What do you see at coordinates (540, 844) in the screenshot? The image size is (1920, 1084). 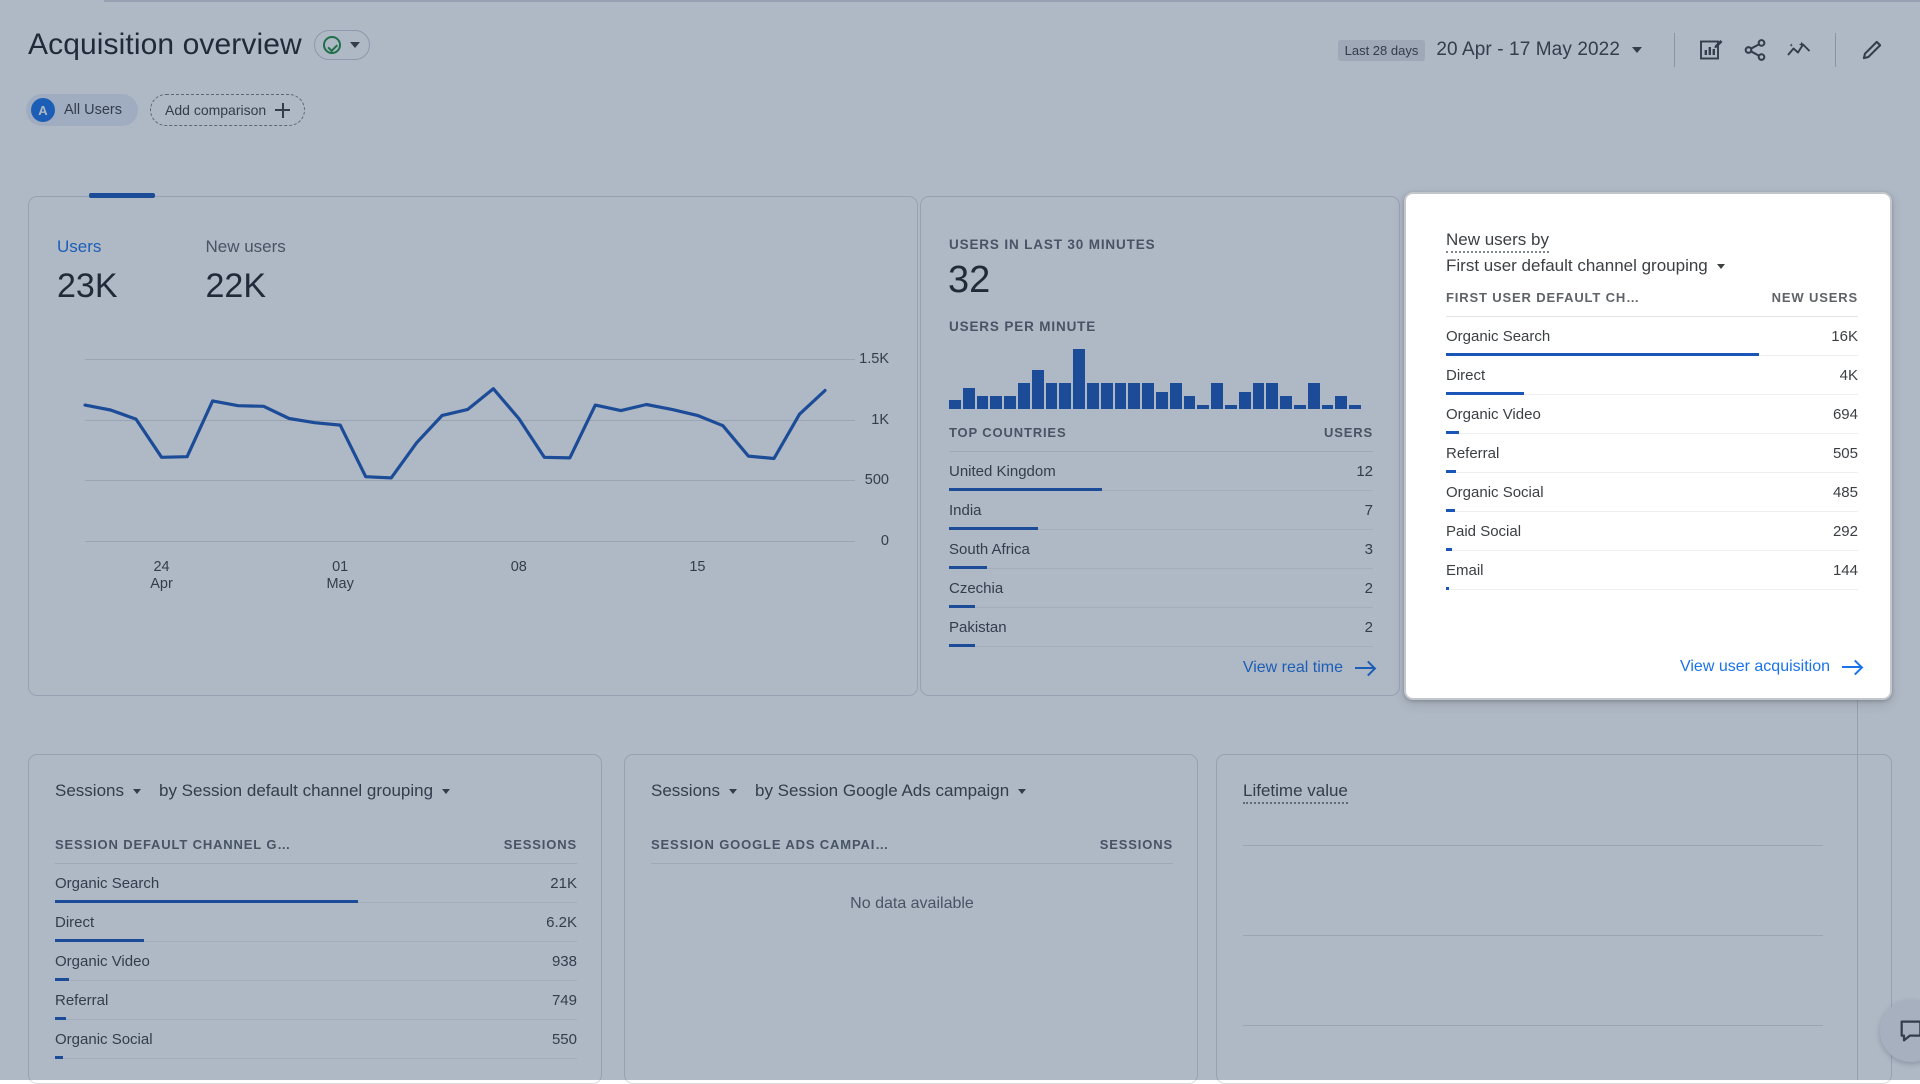 I see `table-header-value: SESSIONS` at bounding box center [540, 844].